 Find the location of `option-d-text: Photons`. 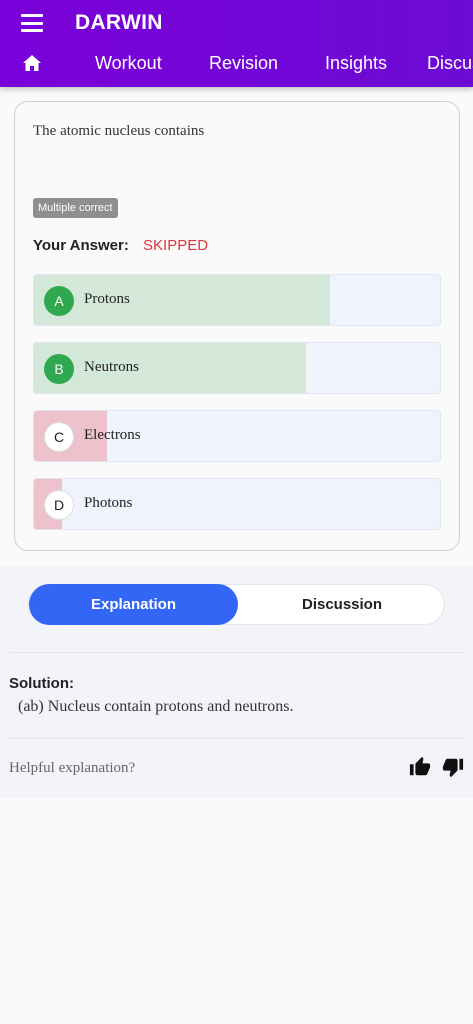

option-d-text: Photons is located at coordinates (108, 503).